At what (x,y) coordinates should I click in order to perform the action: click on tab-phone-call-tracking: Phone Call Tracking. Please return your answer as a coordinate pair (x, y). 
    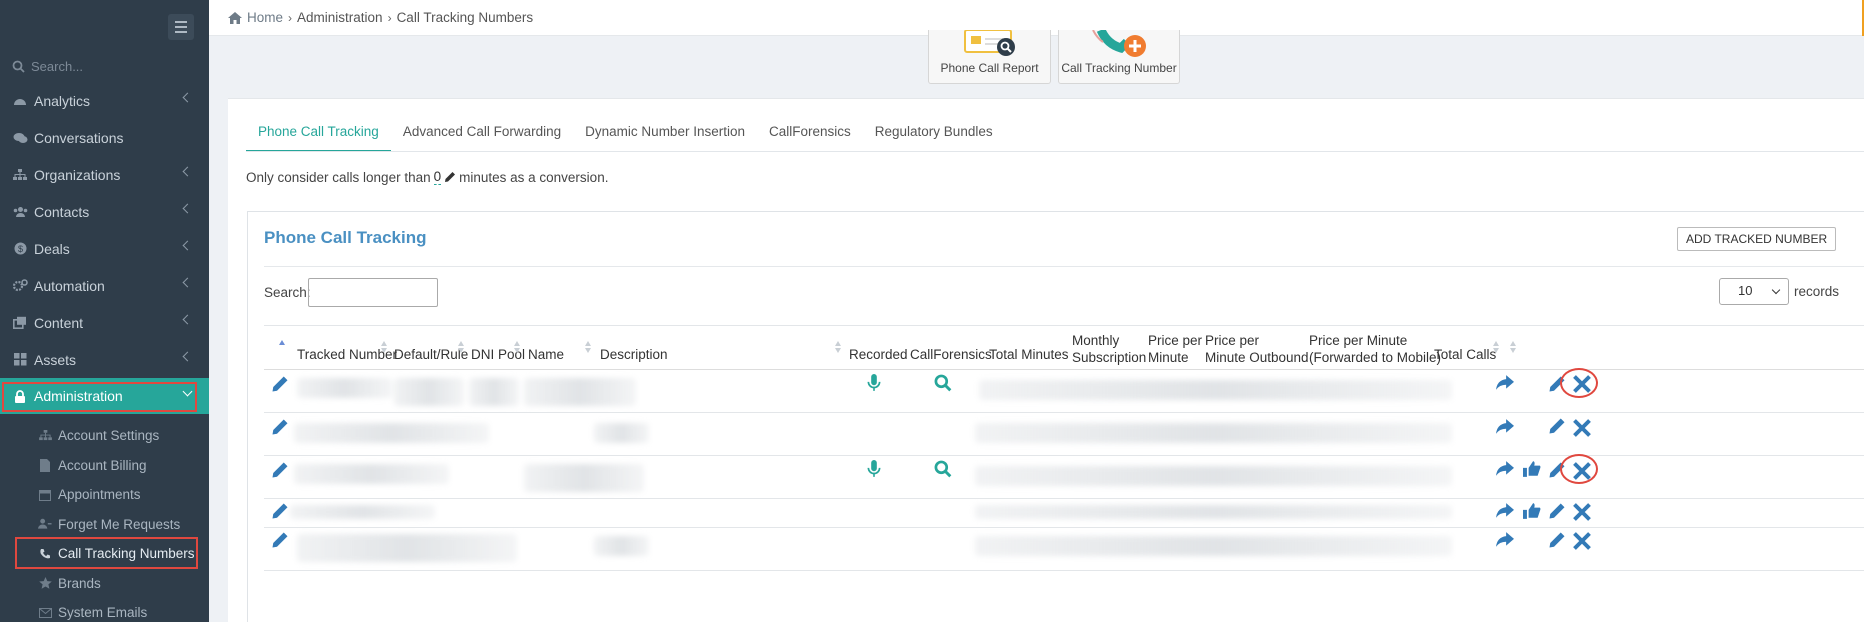
    Looking at the image, I should click on (318, 136).